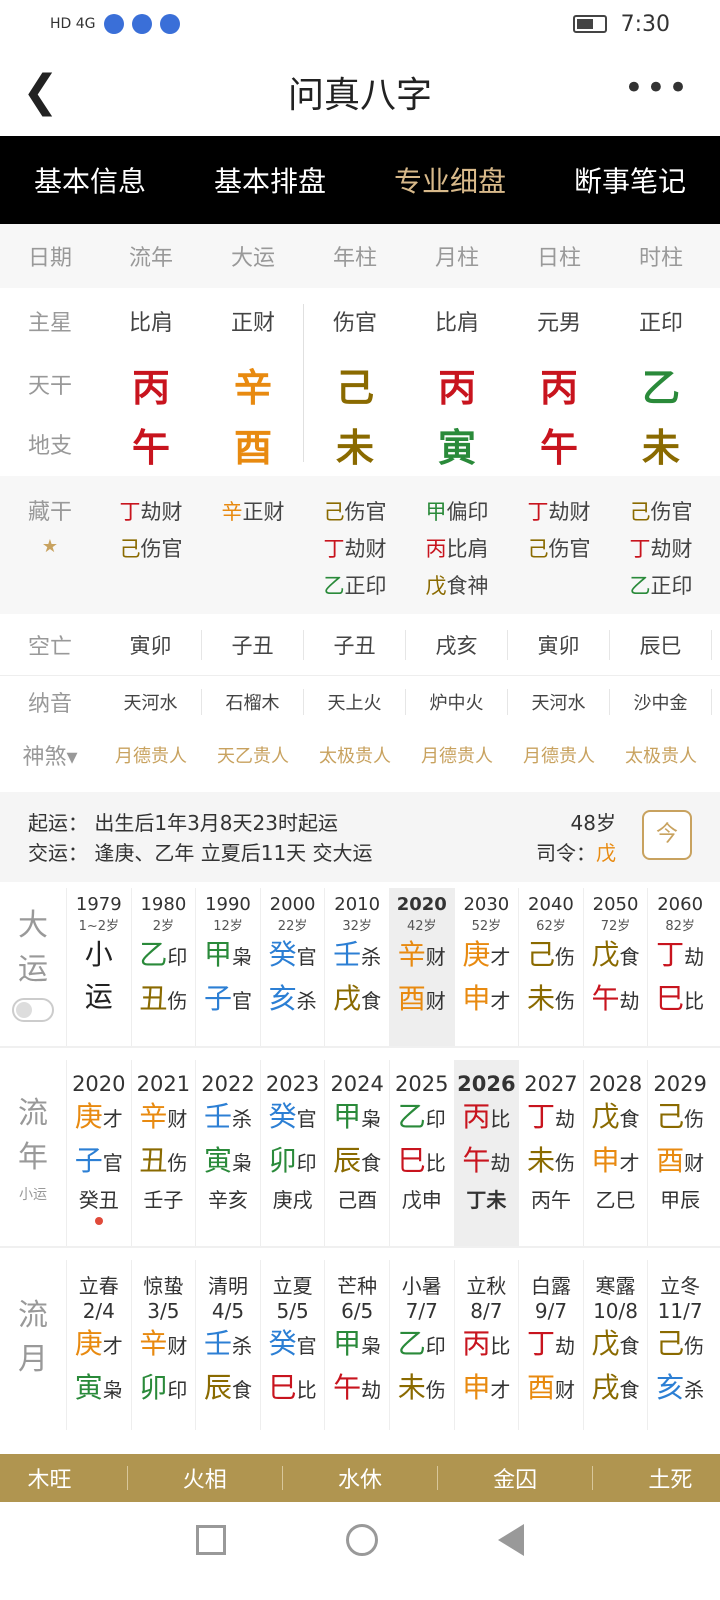 The width and height of the screenshot is (720, 1600). What do you see at coordinates (50, 755) in the screenshot?
I see `shensha-label: 神煞▾` at bounding box center [50, 755].